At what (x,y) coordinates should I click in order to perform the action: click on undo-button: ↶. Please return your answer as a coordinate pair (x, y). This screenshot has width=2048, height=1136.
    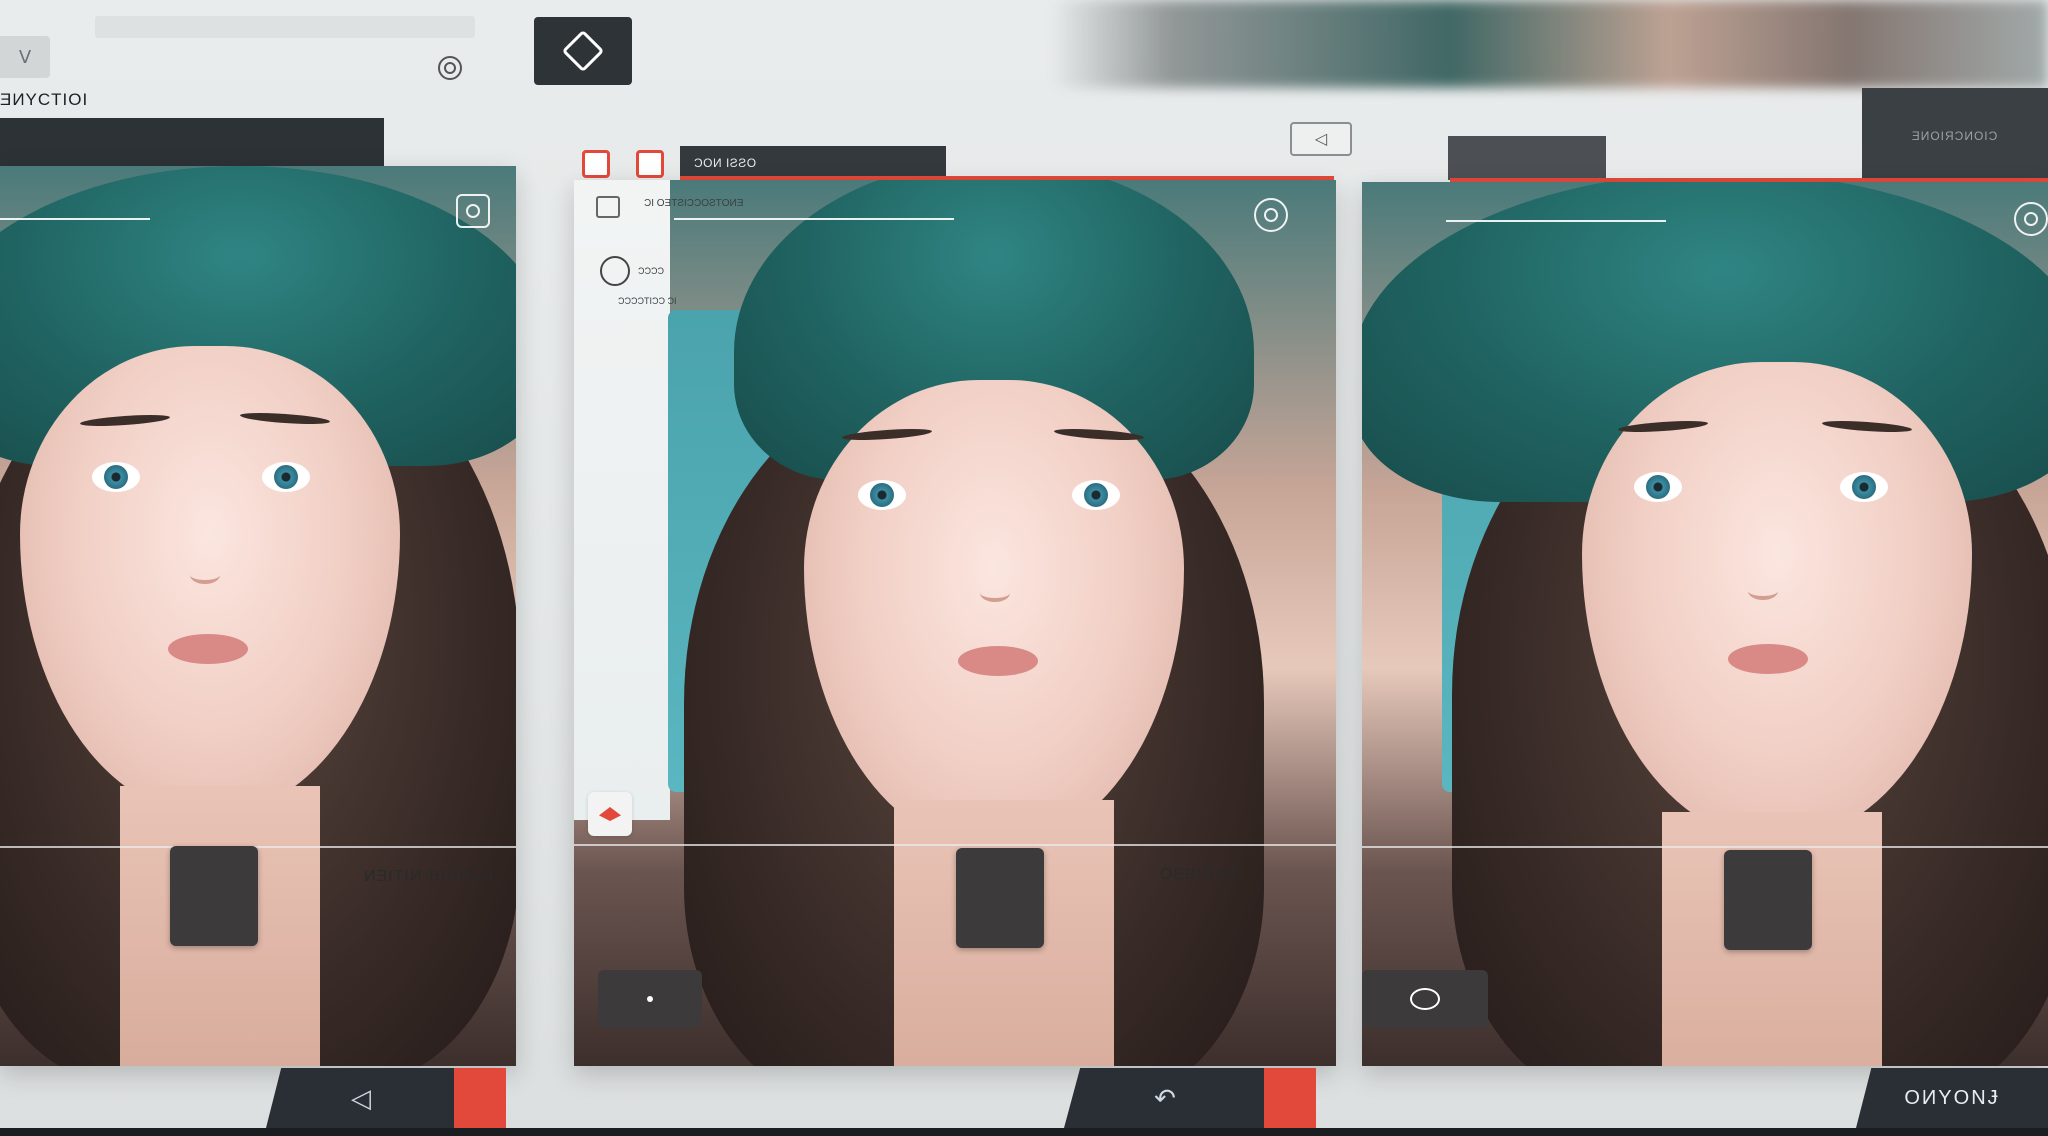
    Looking at the image, I should click on (1165, 1098).